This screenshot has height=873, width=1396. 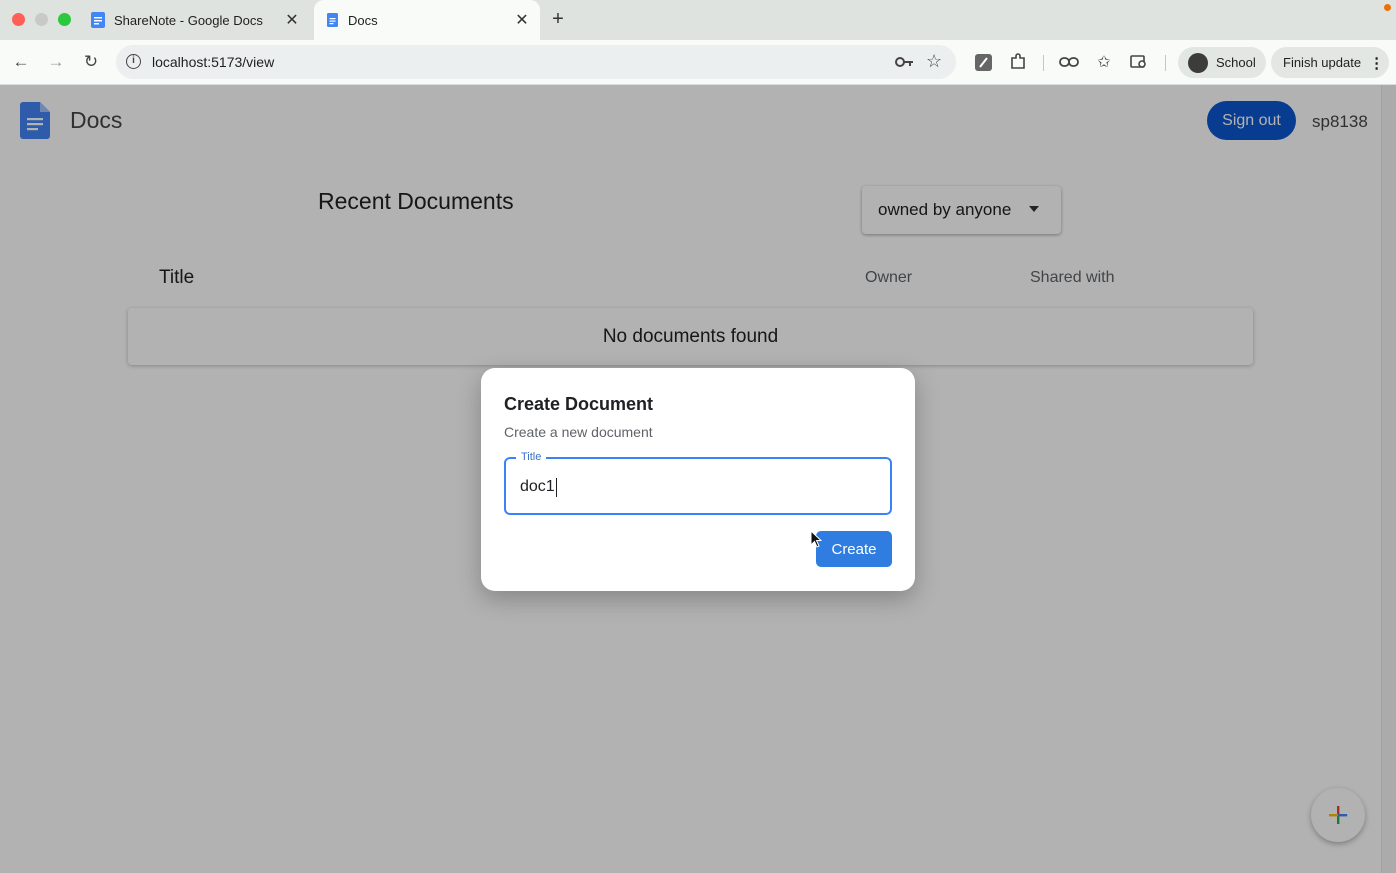 I want to click on link-icon, so click(x=1069, y=62).